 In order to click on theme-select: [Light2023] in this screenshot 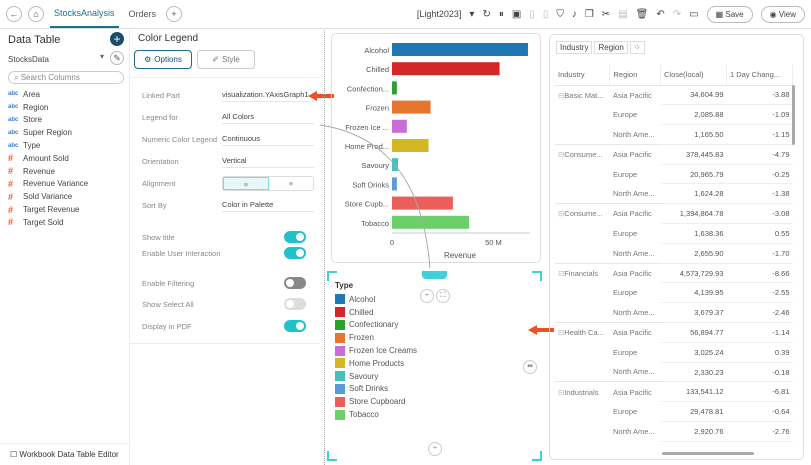, I will do `click(439, 14)`.